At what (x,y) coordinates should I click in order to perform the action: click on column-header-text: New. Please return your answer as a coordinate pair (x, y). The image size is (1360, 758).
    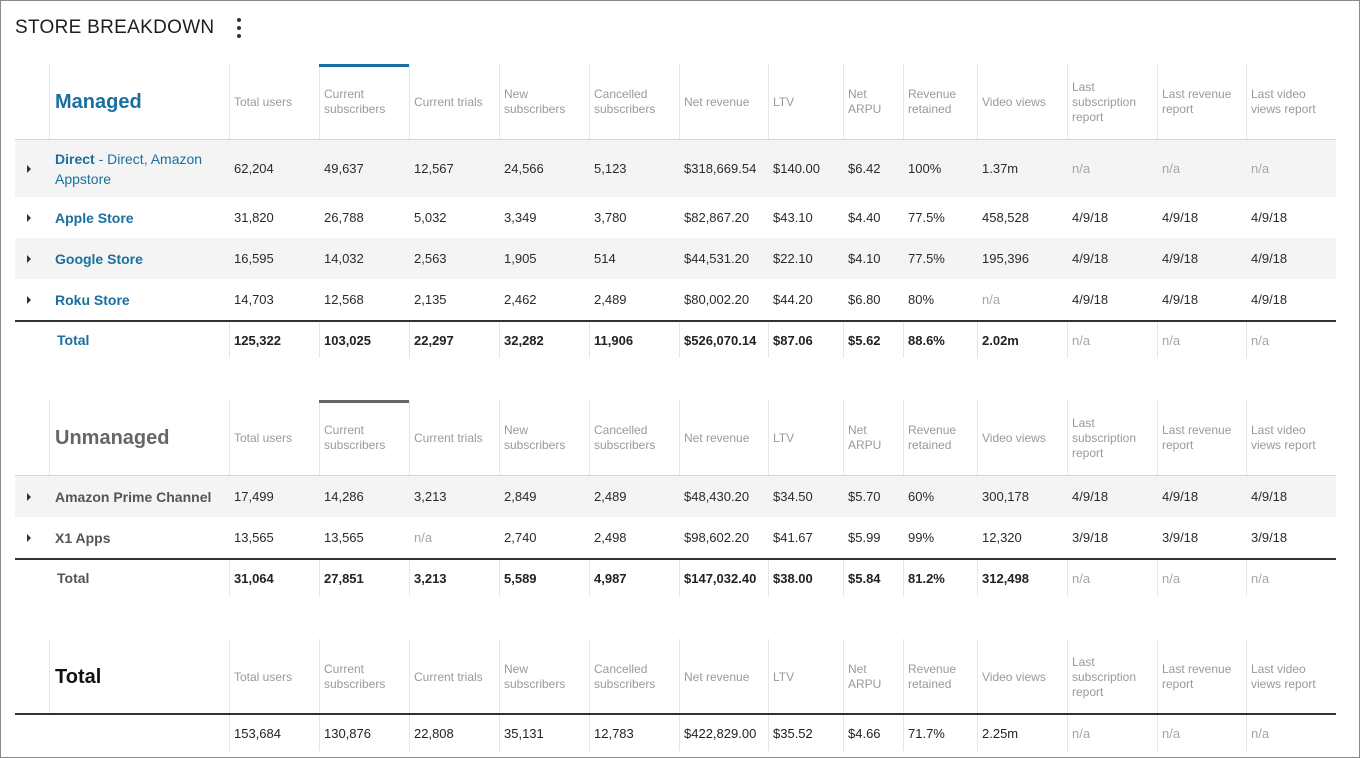
    Looking at the image, I should click on (516, 669).